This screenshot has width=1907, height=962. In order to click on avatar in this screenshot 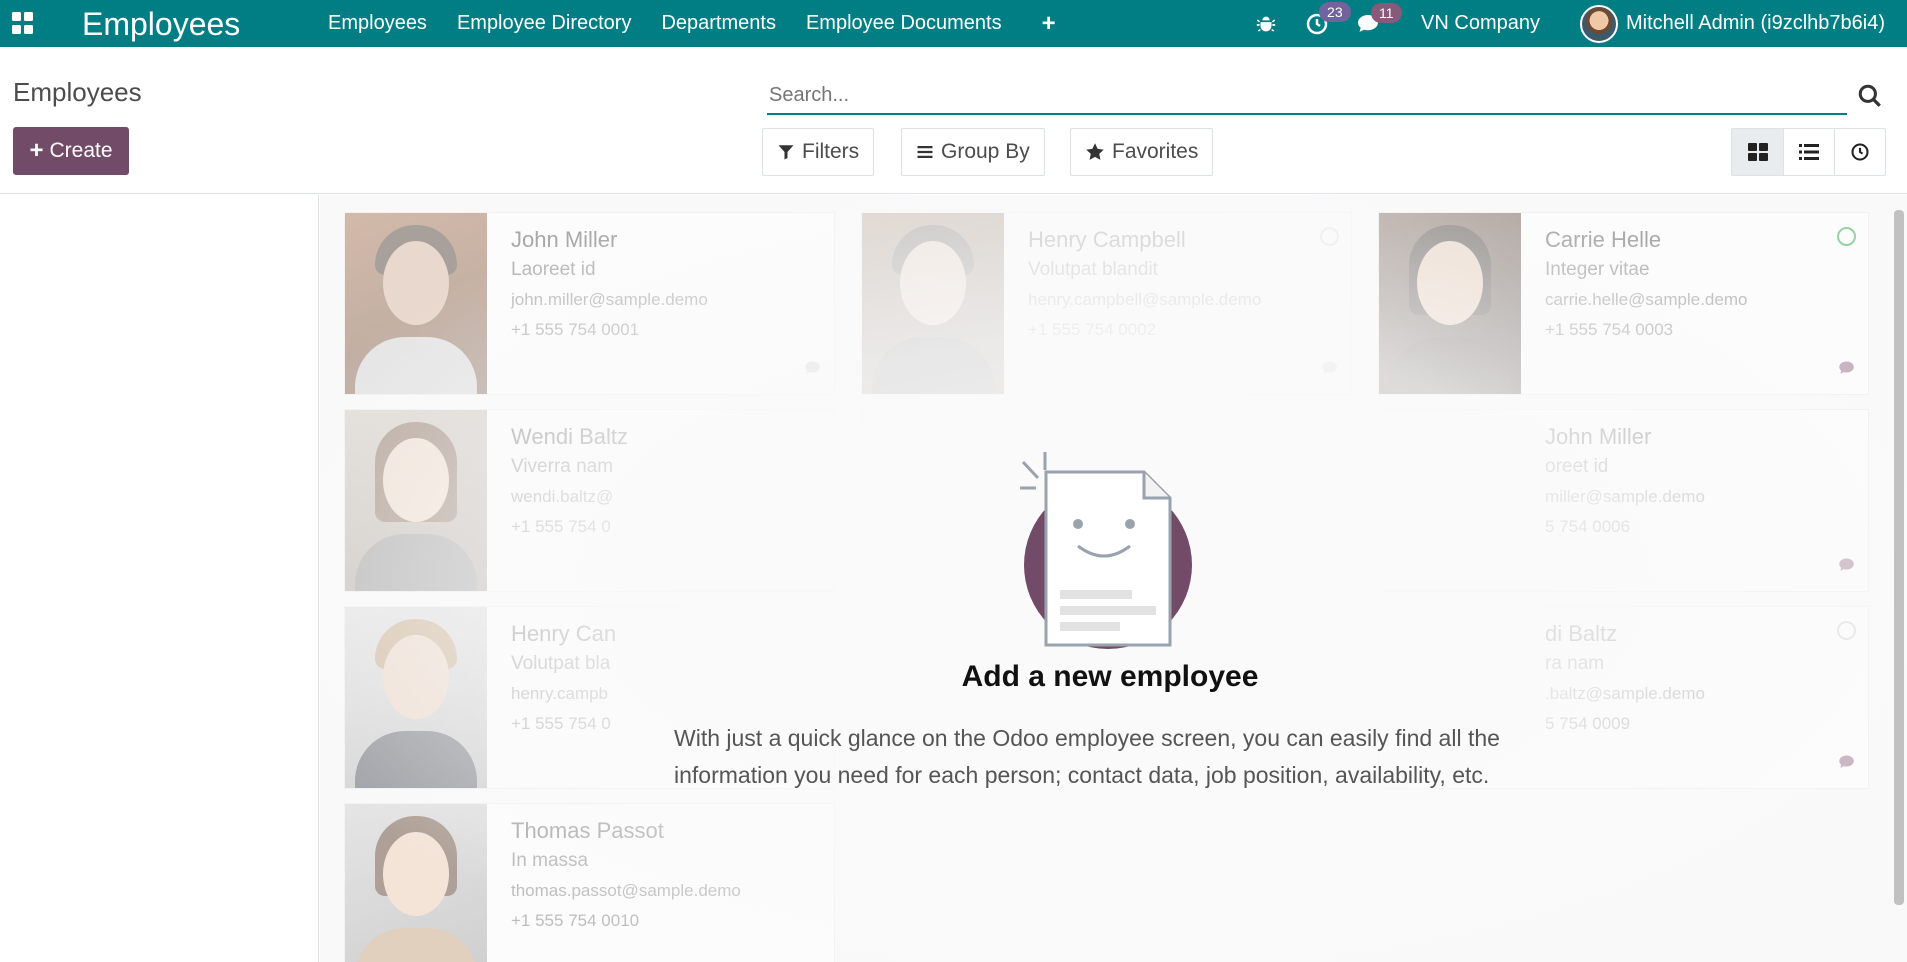, I will do `click(1598, 23)`.